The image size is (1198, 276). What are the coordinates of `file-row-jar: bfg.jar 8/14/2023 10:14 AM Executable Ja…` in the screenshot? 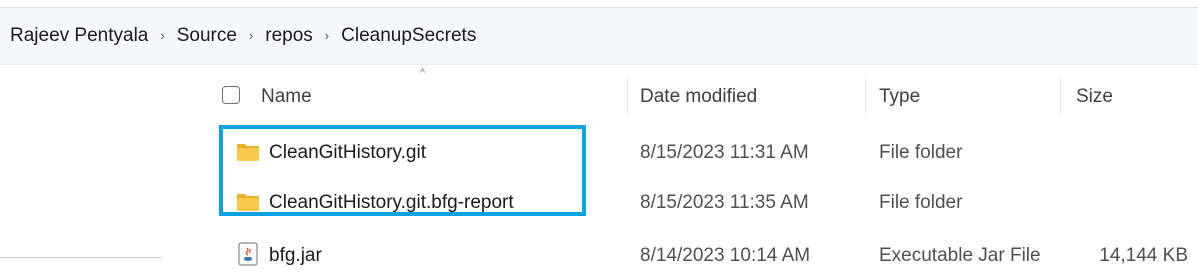 It's located at (680, 256).